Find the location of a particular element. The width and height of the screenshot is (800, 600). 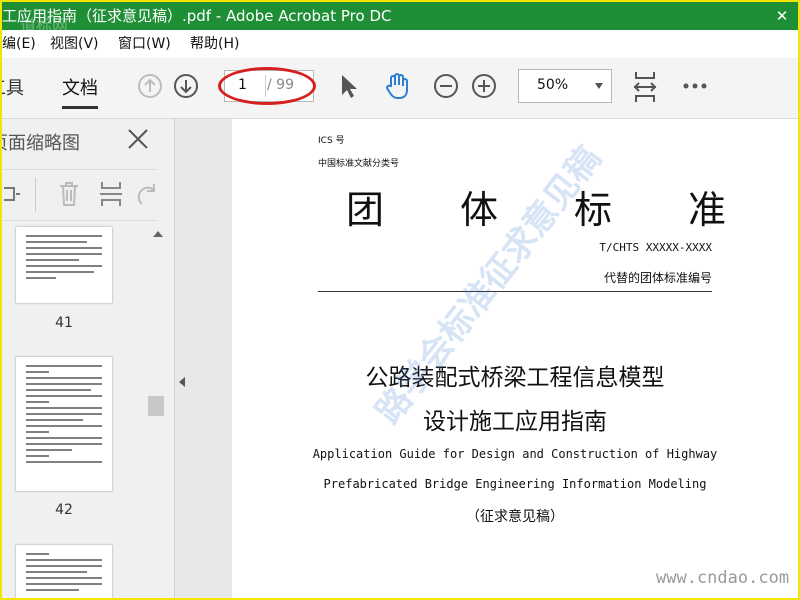

fit-page-icon is located at coordinates (645, 86).